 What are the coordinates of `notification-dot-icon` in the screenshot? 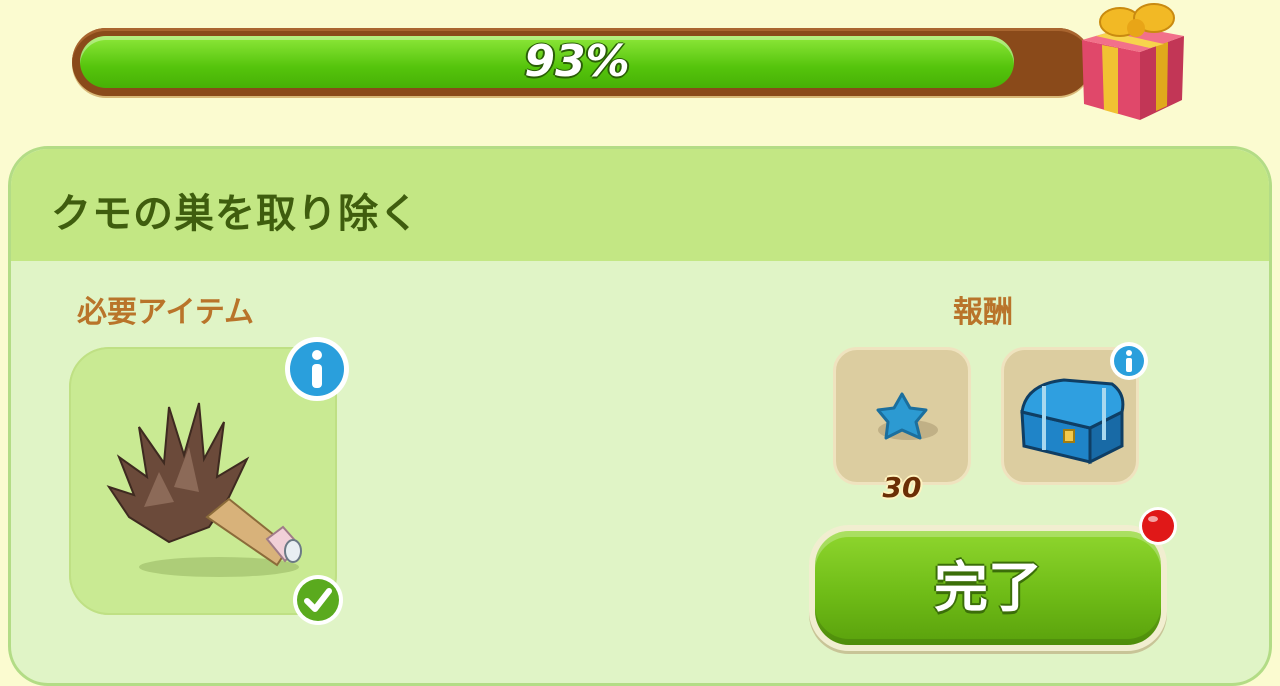 It's located at (1158, 526).